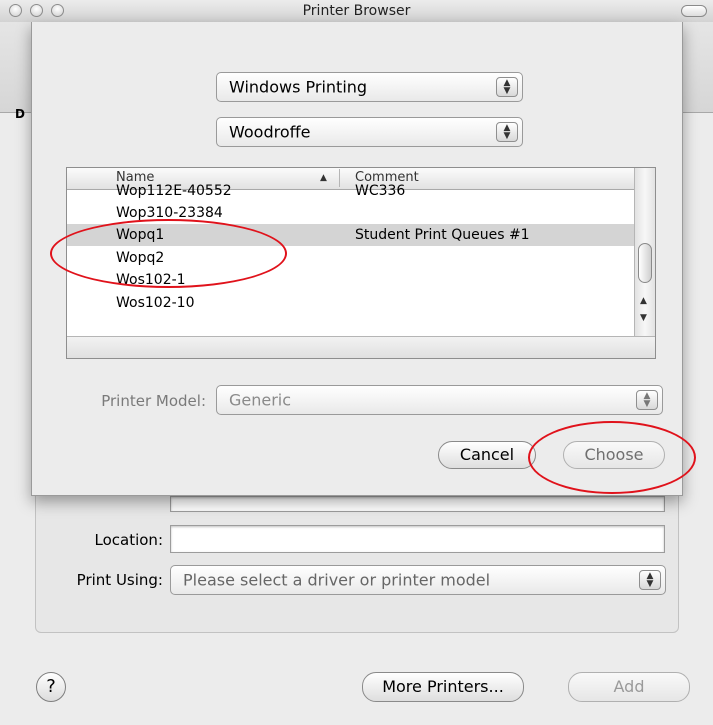 This screenshot has width=713, height=725. Describe the element at coordinates (119, 580) in the screenshot. I see `print-using-label: Print Using:` at that location.